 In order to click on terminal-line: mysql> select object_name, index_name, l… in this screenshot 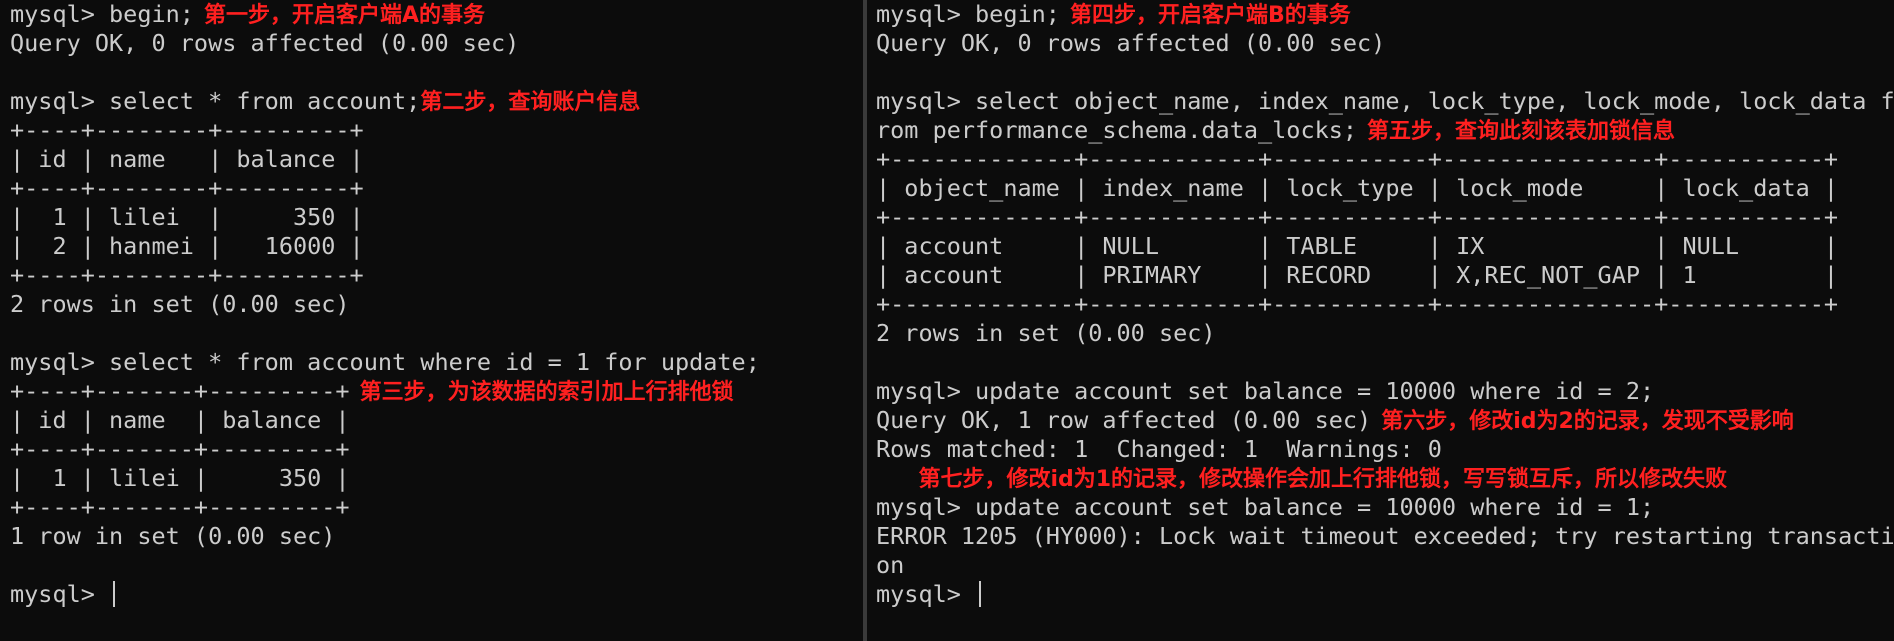, I will do `click(1385, 101)`.